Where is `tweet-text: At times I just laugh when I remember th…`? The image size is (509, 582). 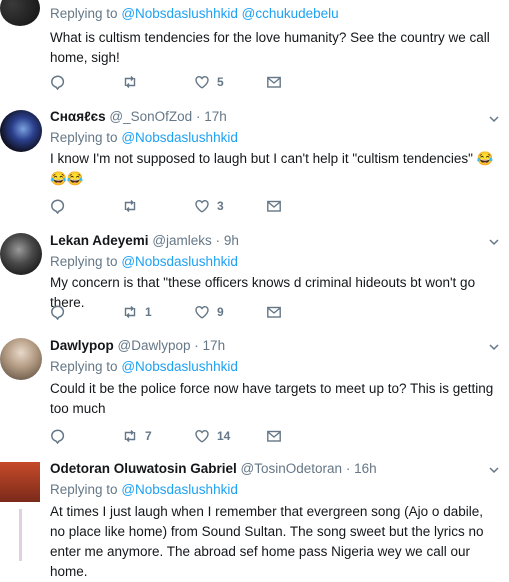 tweet-text: At times I just laugh when I remember th… is located at coordinates (267, 541).